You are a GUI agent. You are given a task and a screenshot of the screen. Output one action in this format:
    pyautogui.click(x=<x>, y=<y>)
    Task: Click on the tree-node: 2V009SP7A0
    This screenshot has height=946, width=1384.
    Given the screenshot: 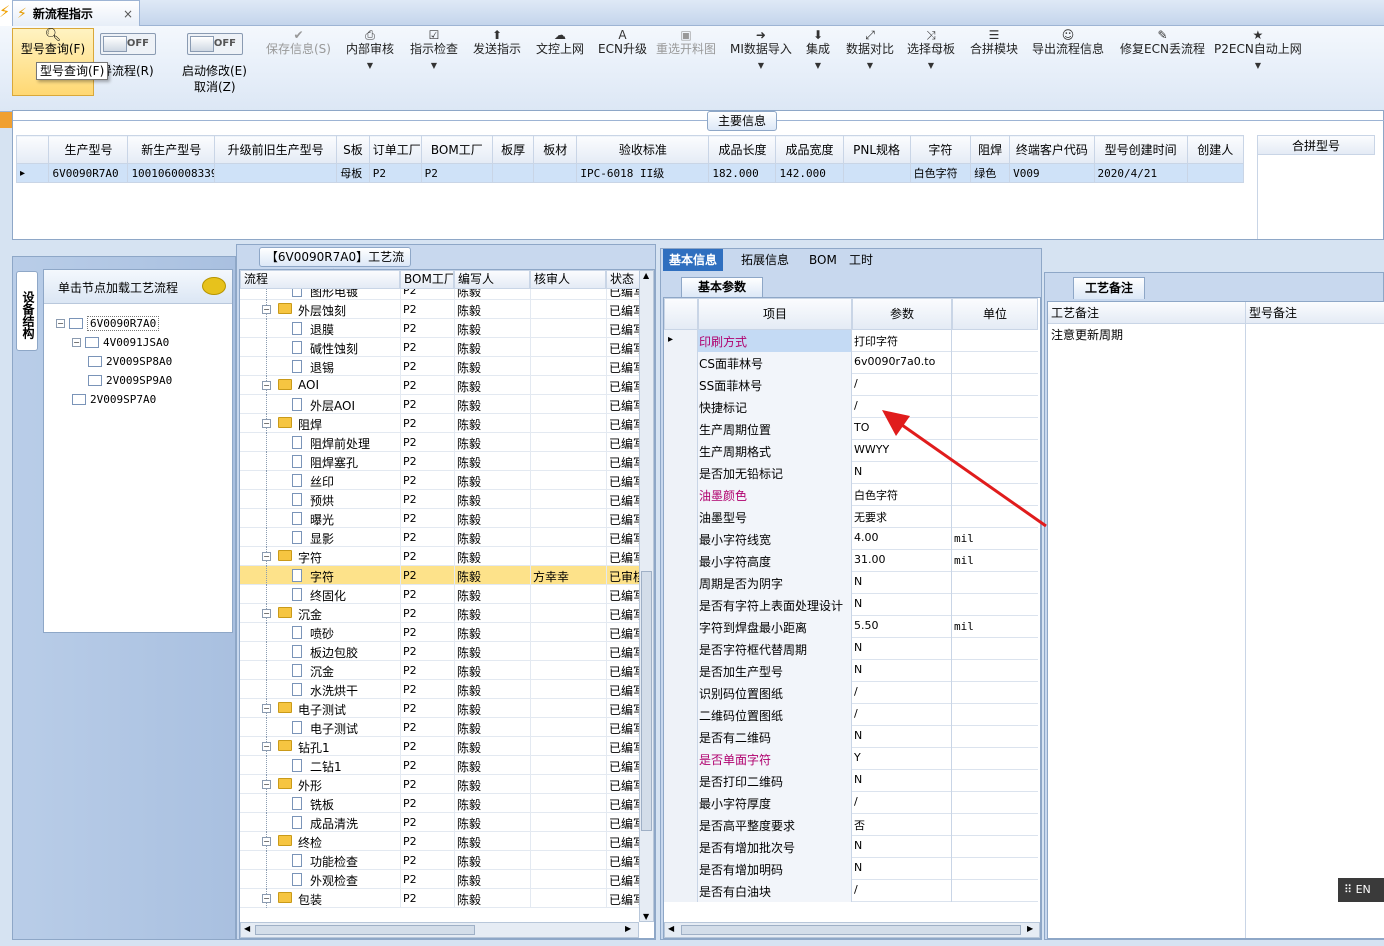 What is the action you would take?
    pyautogui.click(x=114, y=399)
    